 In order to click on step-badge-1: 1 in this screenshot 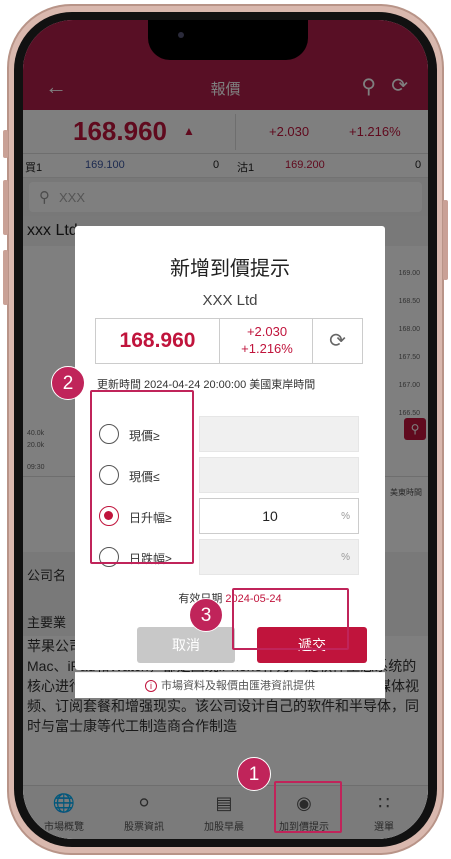, I will do `click(254, 774)`.